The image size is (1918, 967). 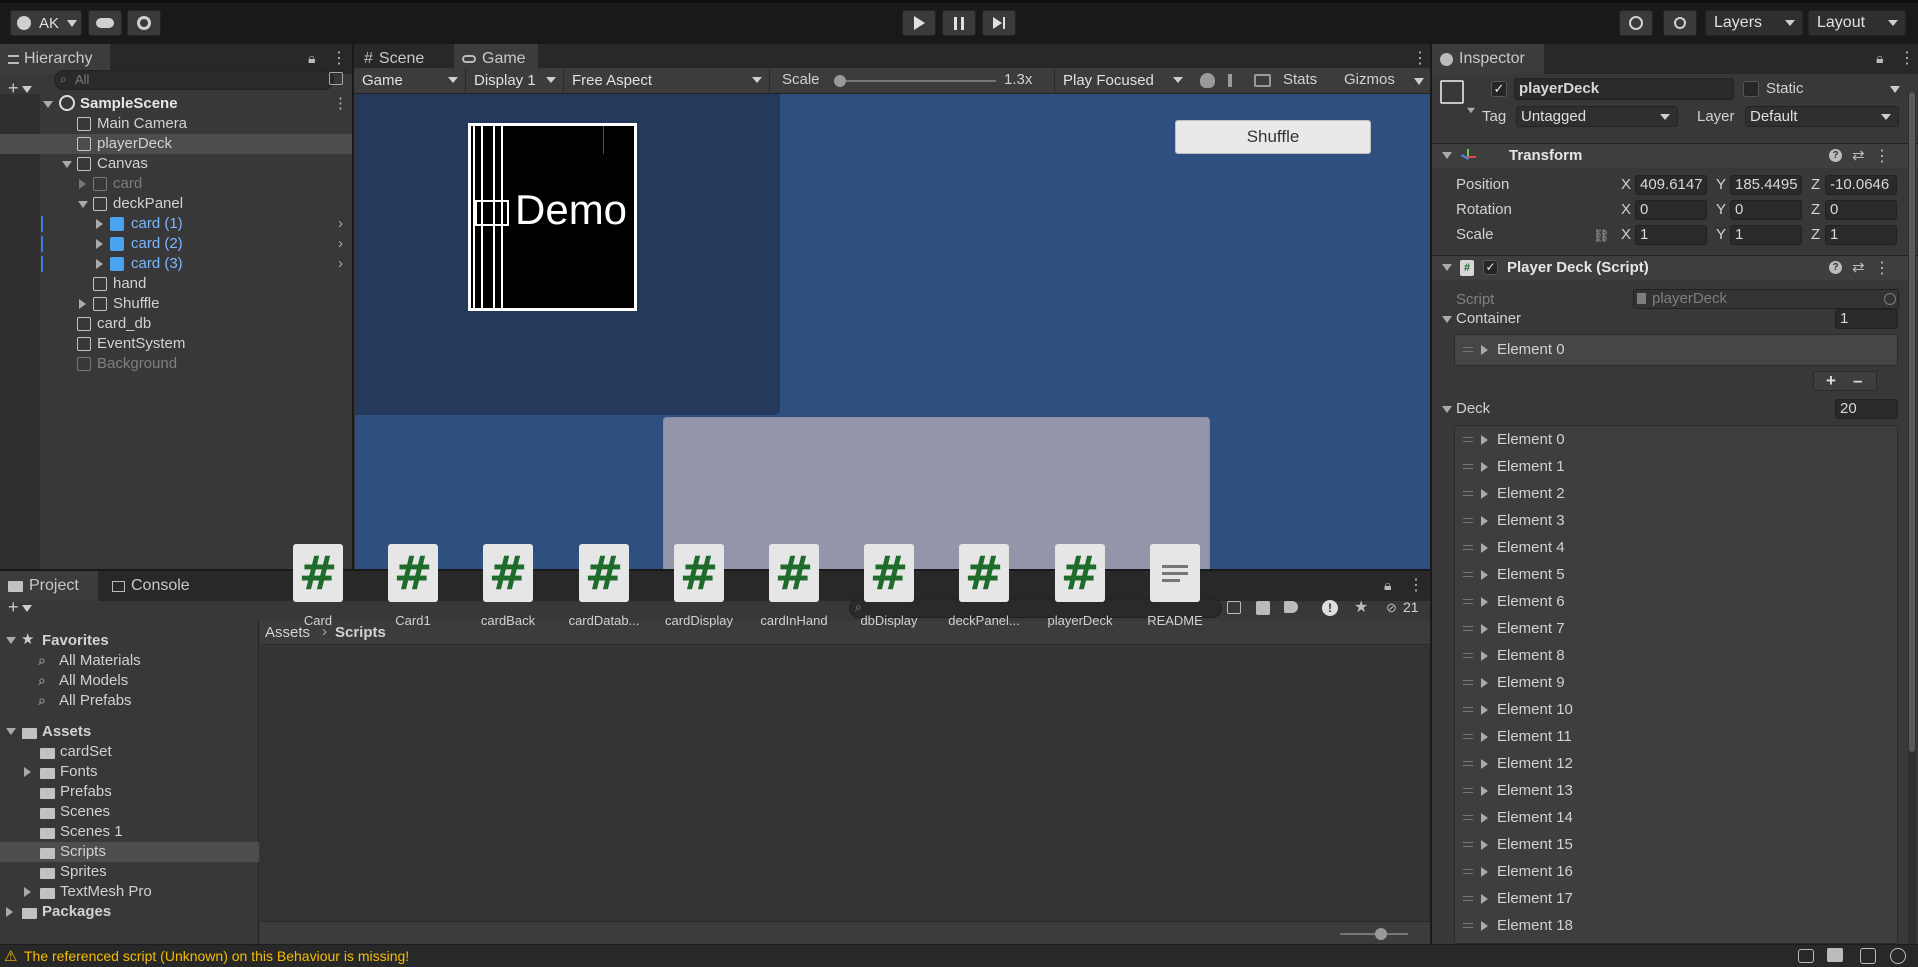 I want to click on keyboard-icon, so click(x=1262, y=80).